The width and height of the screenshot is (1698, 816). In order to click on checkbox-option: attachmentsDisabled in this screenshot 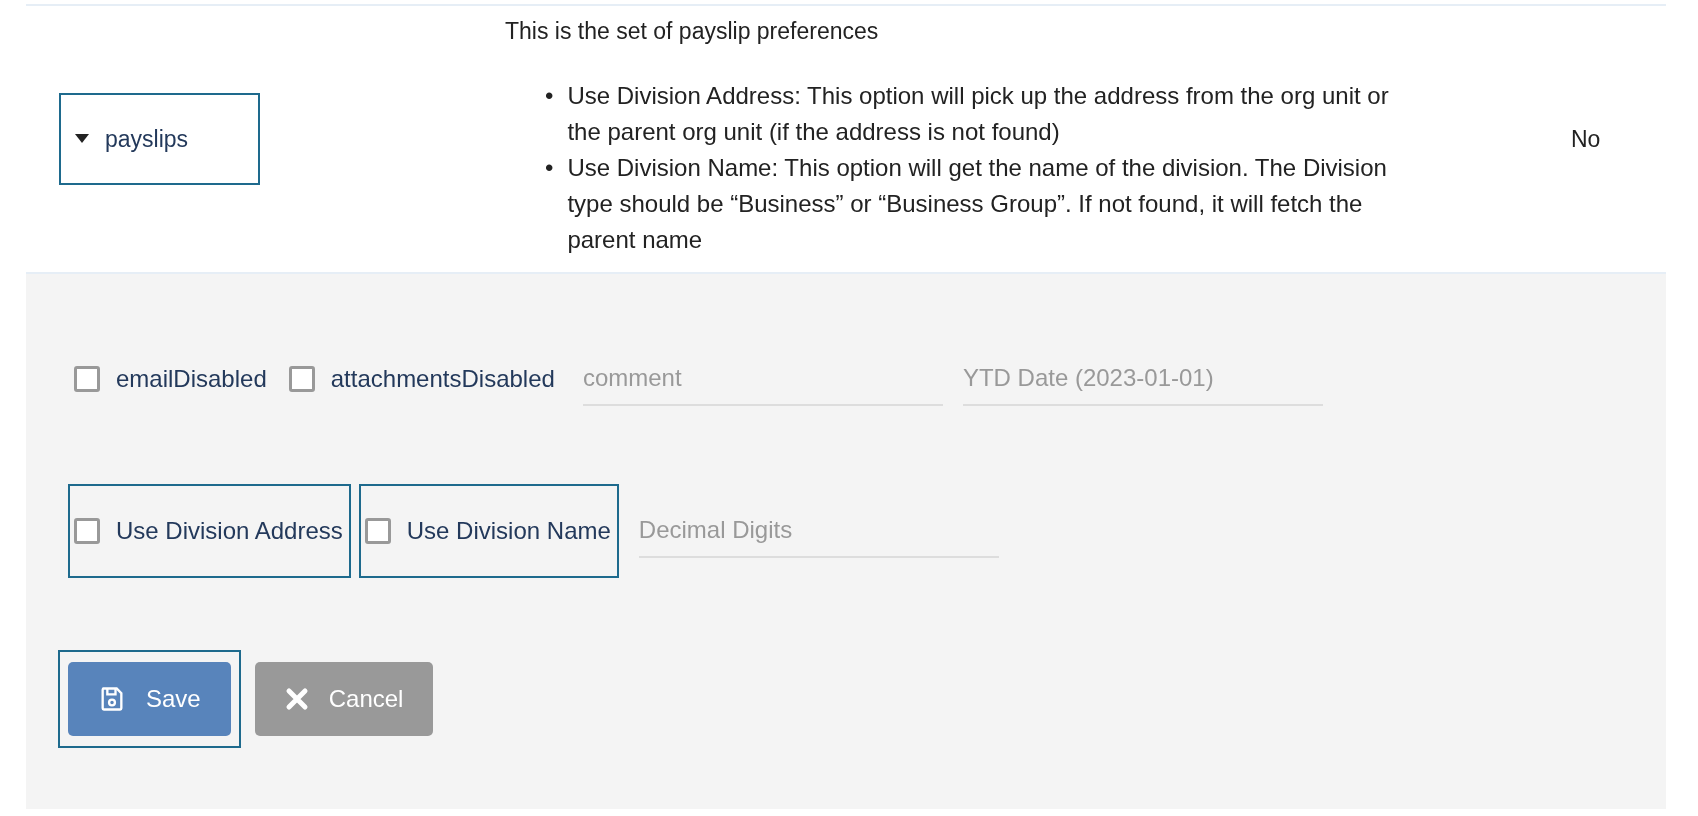, I will do `click(422, 379)`.